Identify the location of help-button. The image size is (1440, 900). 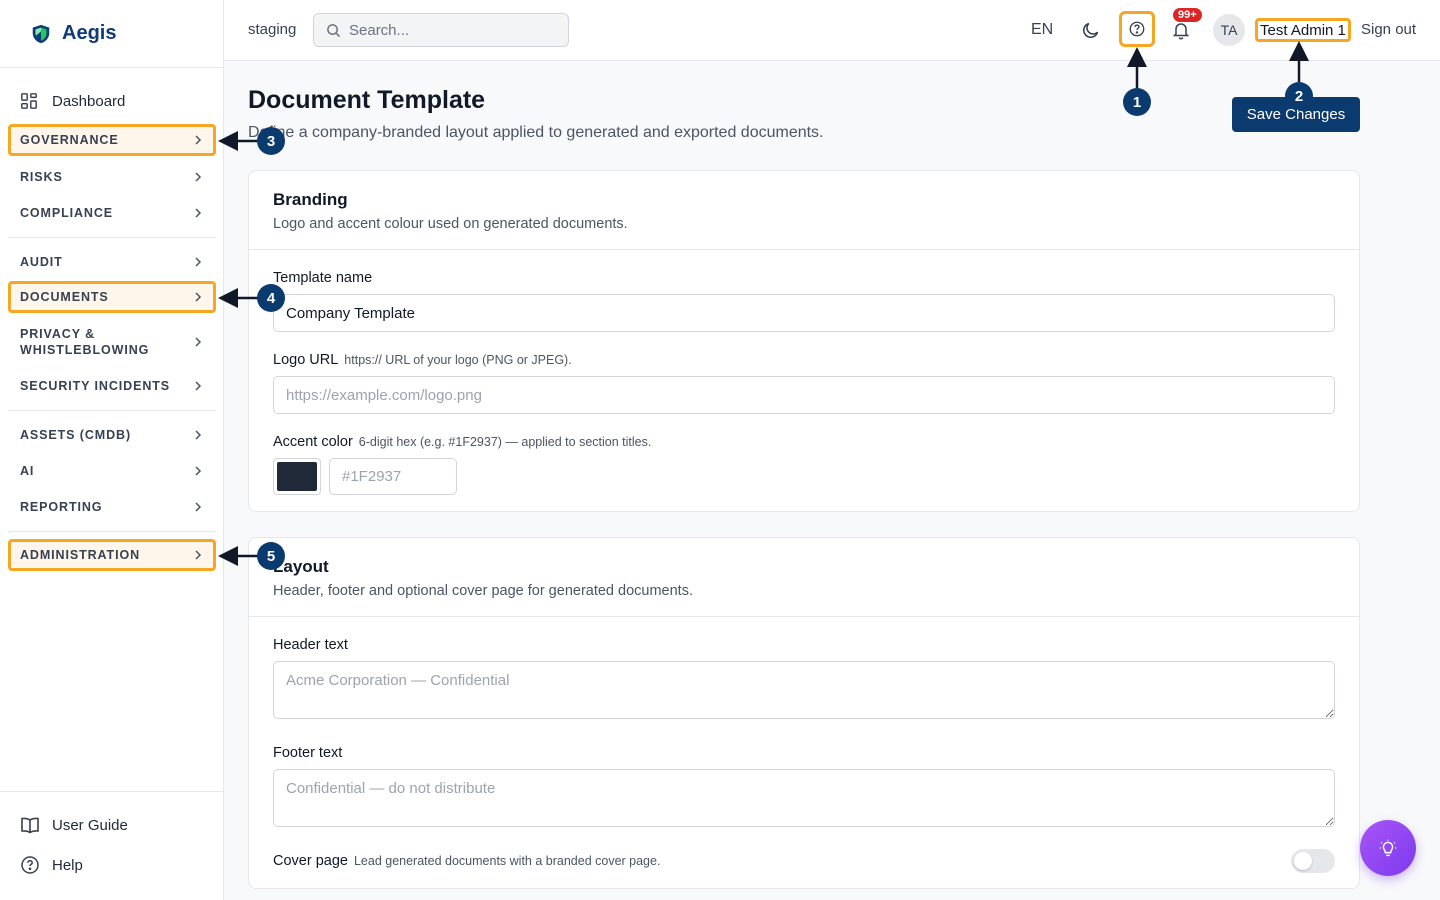
(1137, 29).